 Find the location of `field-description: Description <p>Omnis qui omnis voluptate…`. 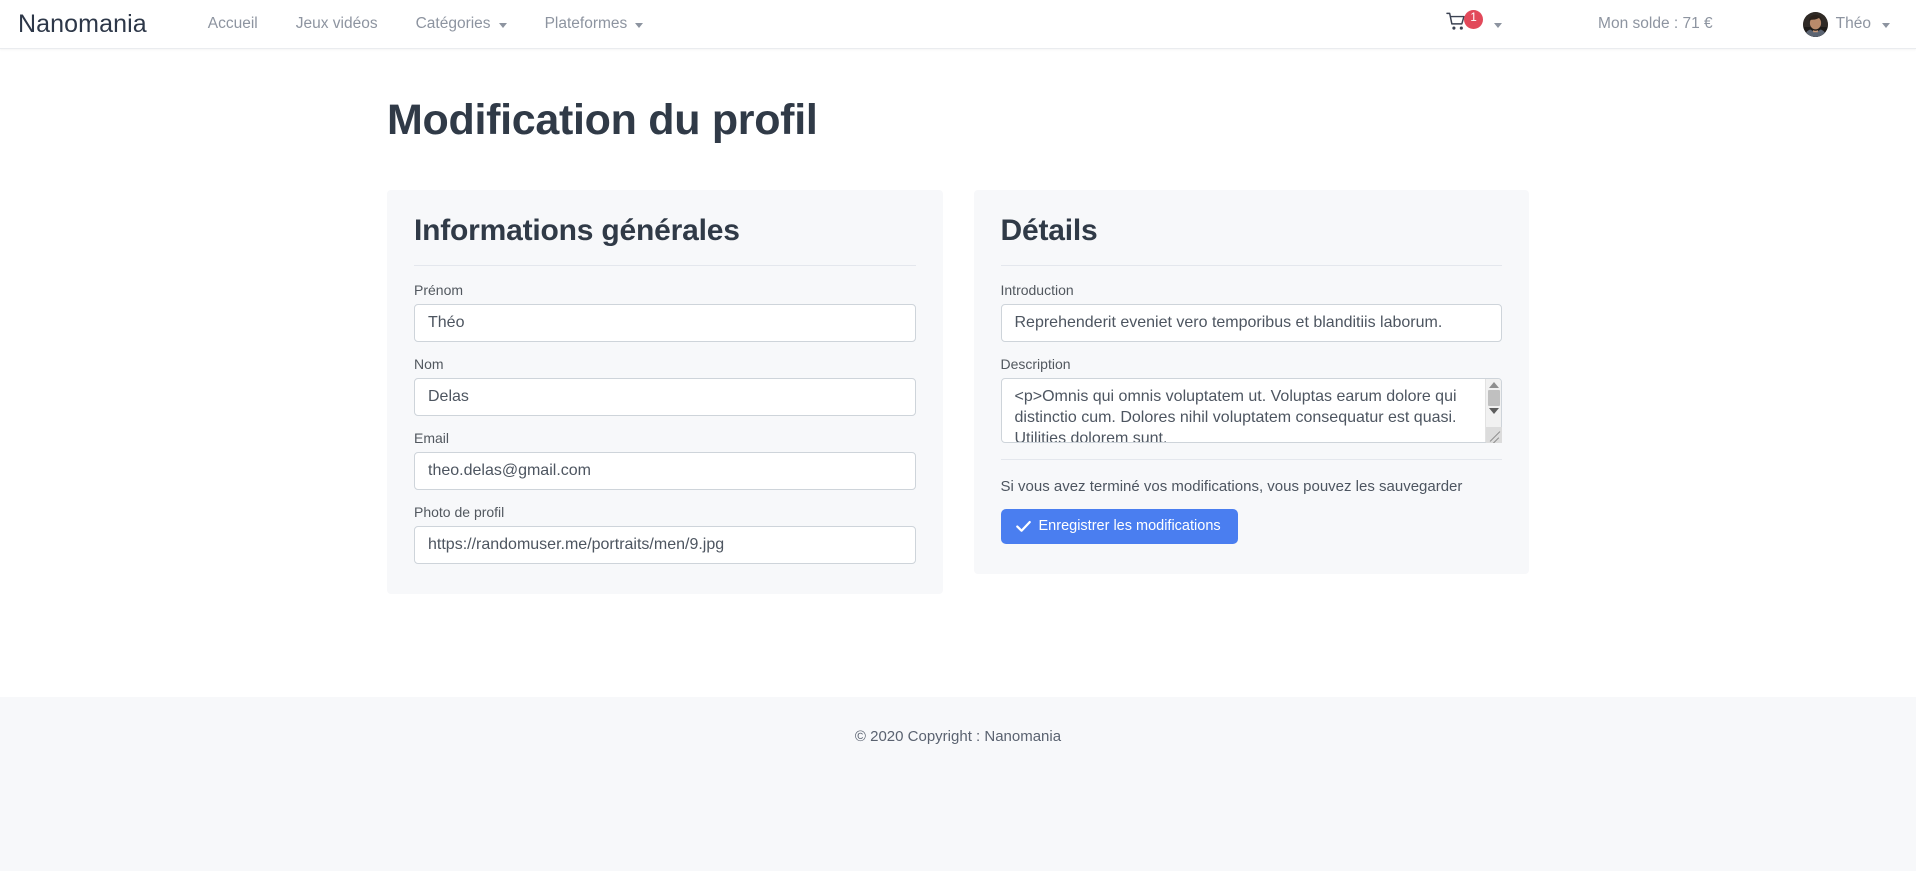

field-description: Description <p>Omnis qui omnis voluptate… is located at coordinates (1251, 400).